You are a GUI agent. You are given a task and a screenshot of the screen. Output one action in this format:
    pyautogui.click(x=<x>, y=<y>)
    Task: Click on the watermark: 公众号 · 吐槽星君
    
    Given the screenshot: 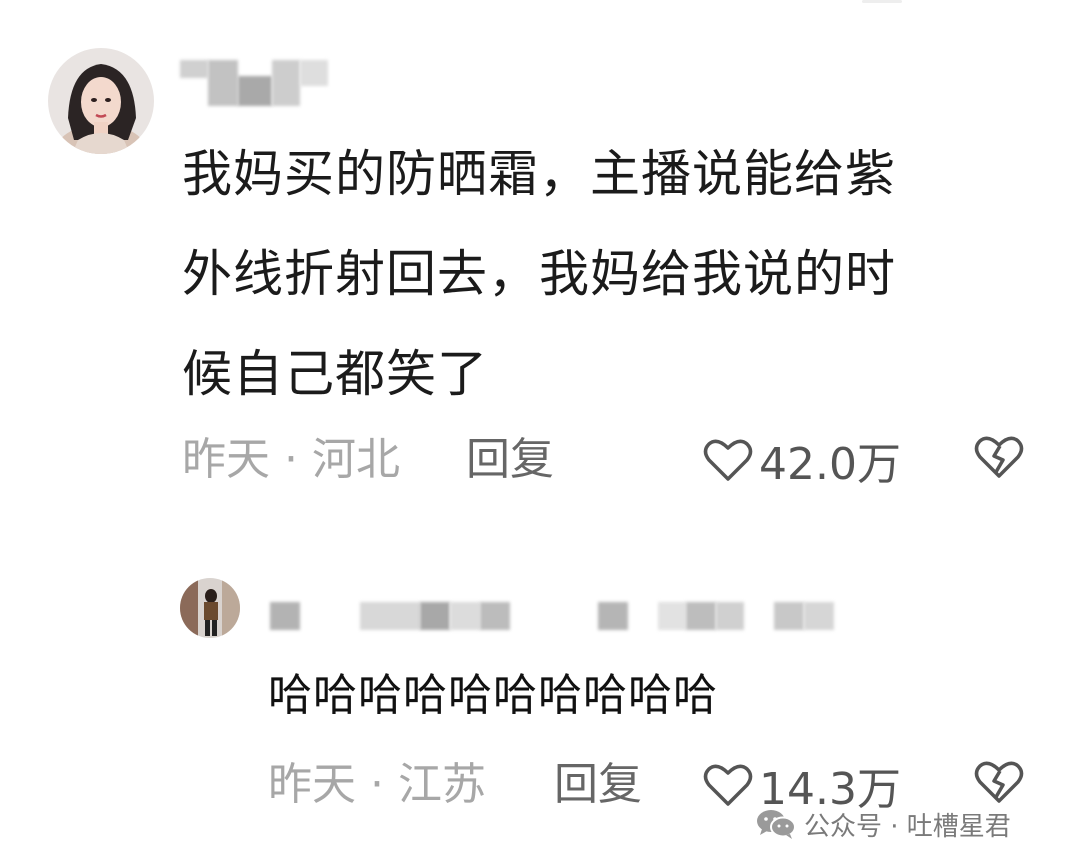 What is the action you would take?
    pyautogui.click(x=883, y=824)
    